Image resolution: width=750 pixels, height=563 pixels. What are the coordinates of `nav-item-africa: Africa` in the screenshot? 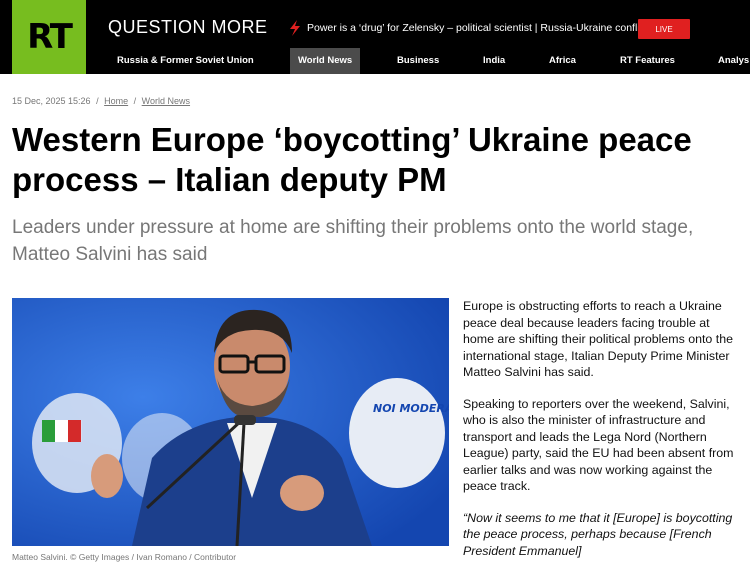 It's located at (562, 61).